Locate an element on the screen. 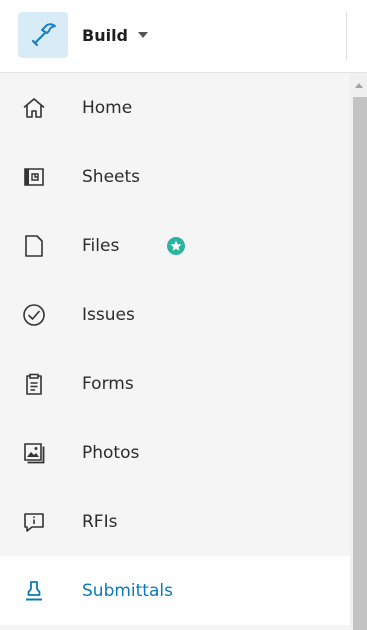 The height and width of the screenshot is (630, 367). star-badge-icon is located at coordinates (176, 246).